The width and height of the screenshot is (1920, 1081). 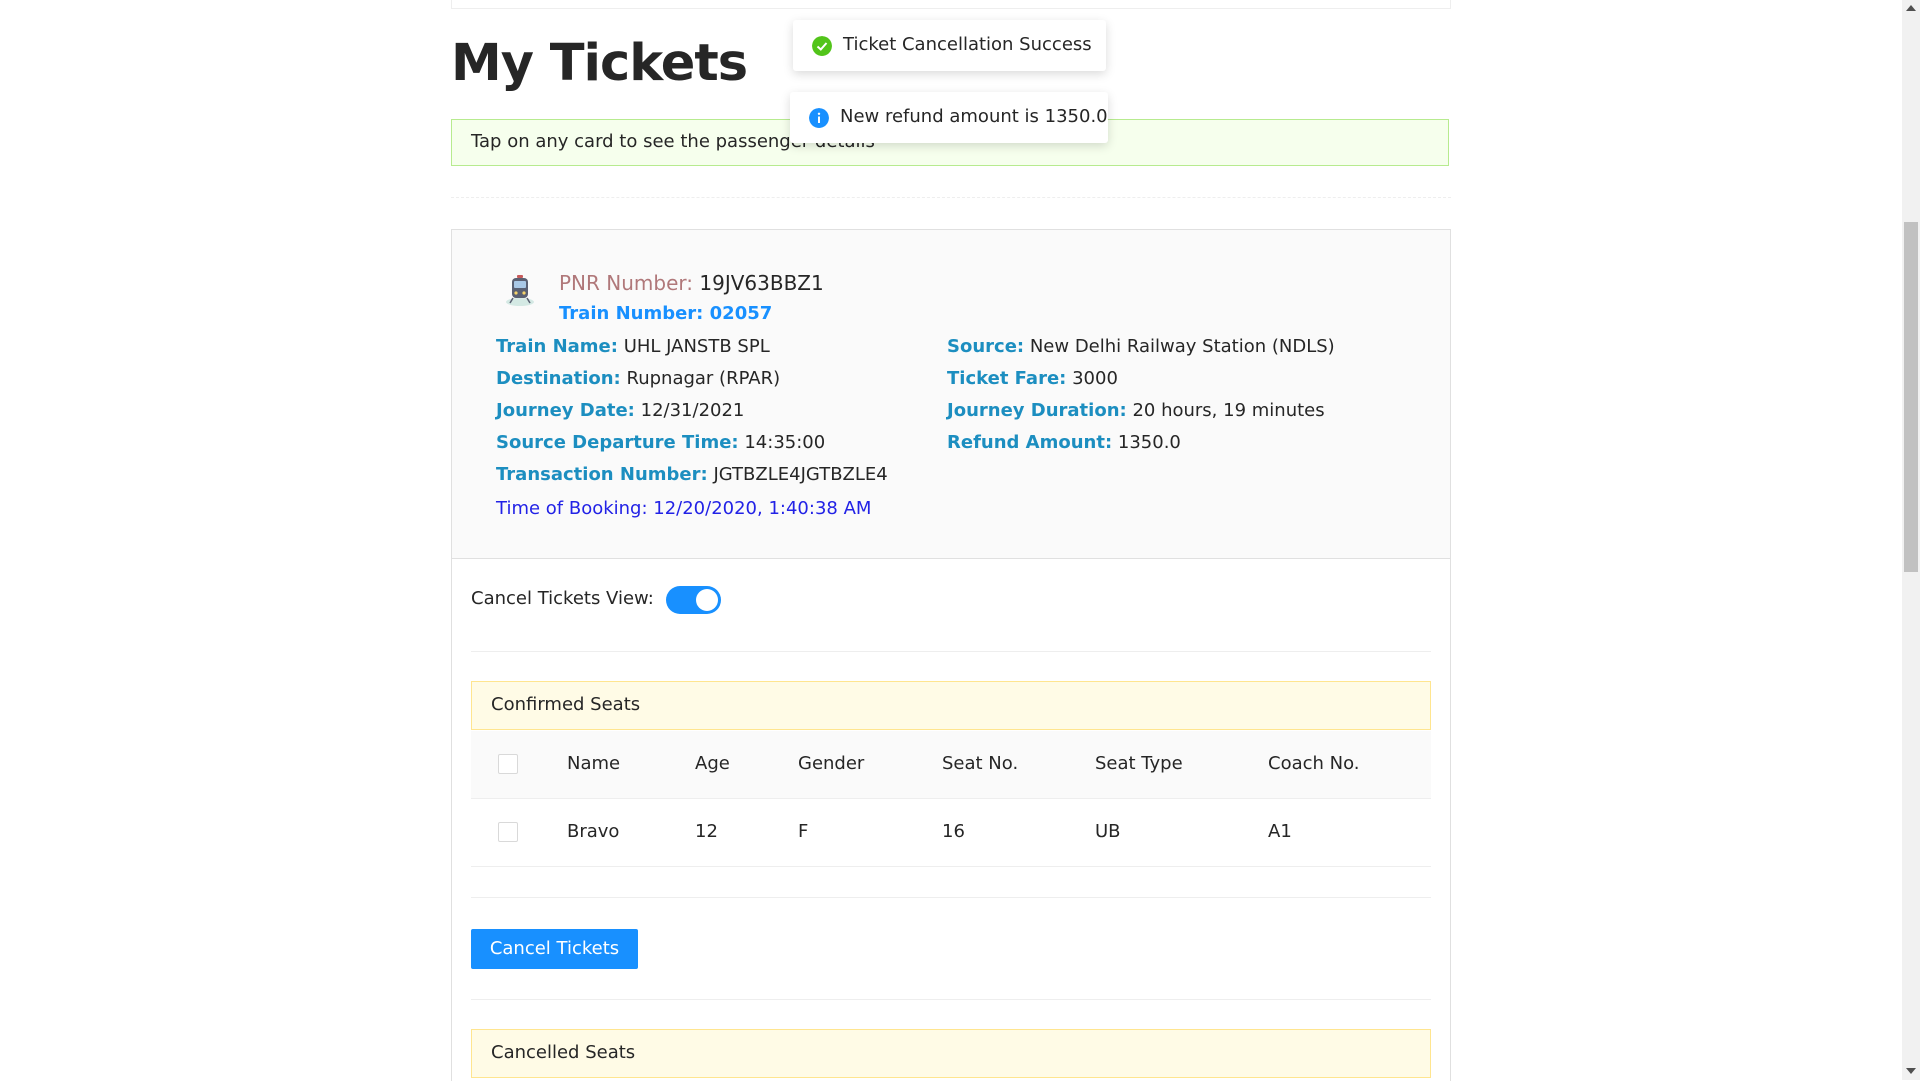 I want to click on column-header-gender: Gender, so click(x=831, y=763).